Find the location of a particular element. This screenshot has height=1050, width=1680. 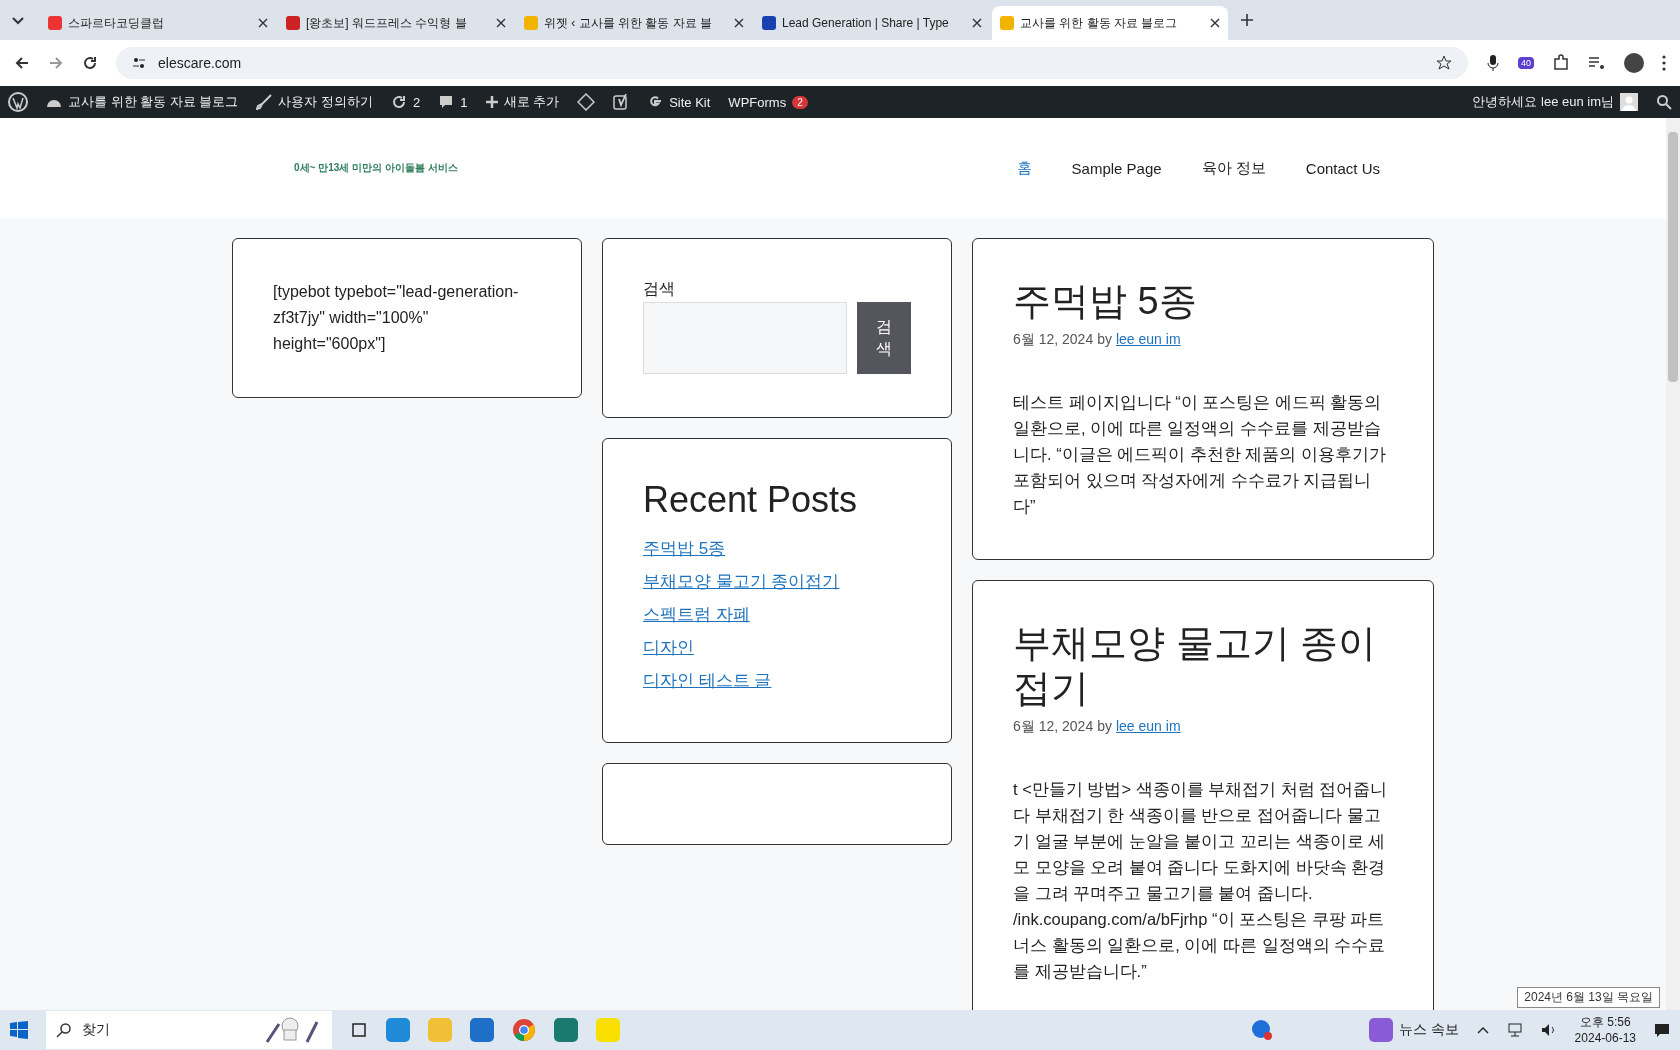

menu-icon is located at coordinates (1664, 63).